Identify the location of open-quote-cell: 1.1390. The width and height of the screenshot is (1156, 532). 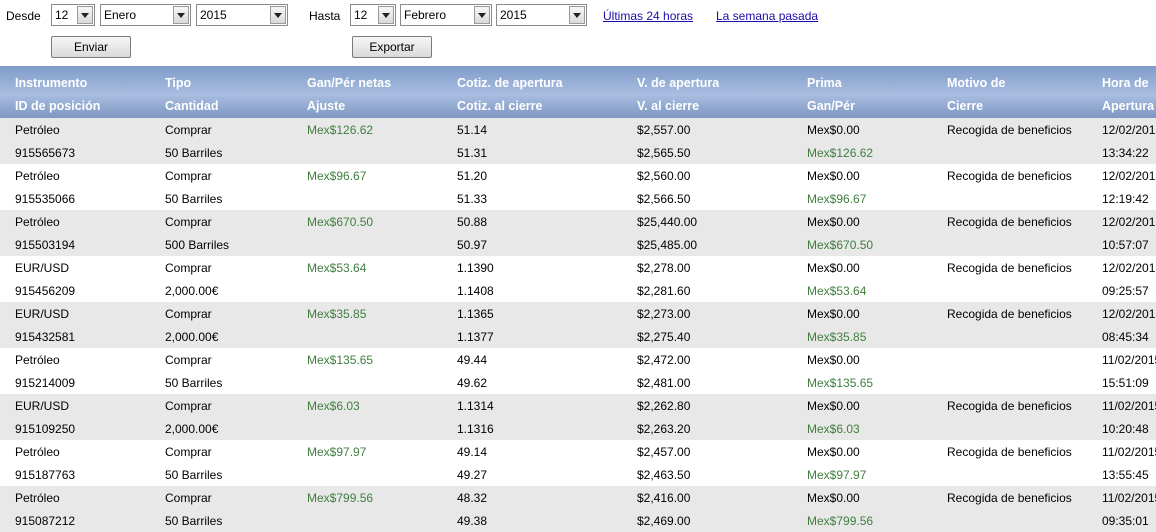
(475, 268).